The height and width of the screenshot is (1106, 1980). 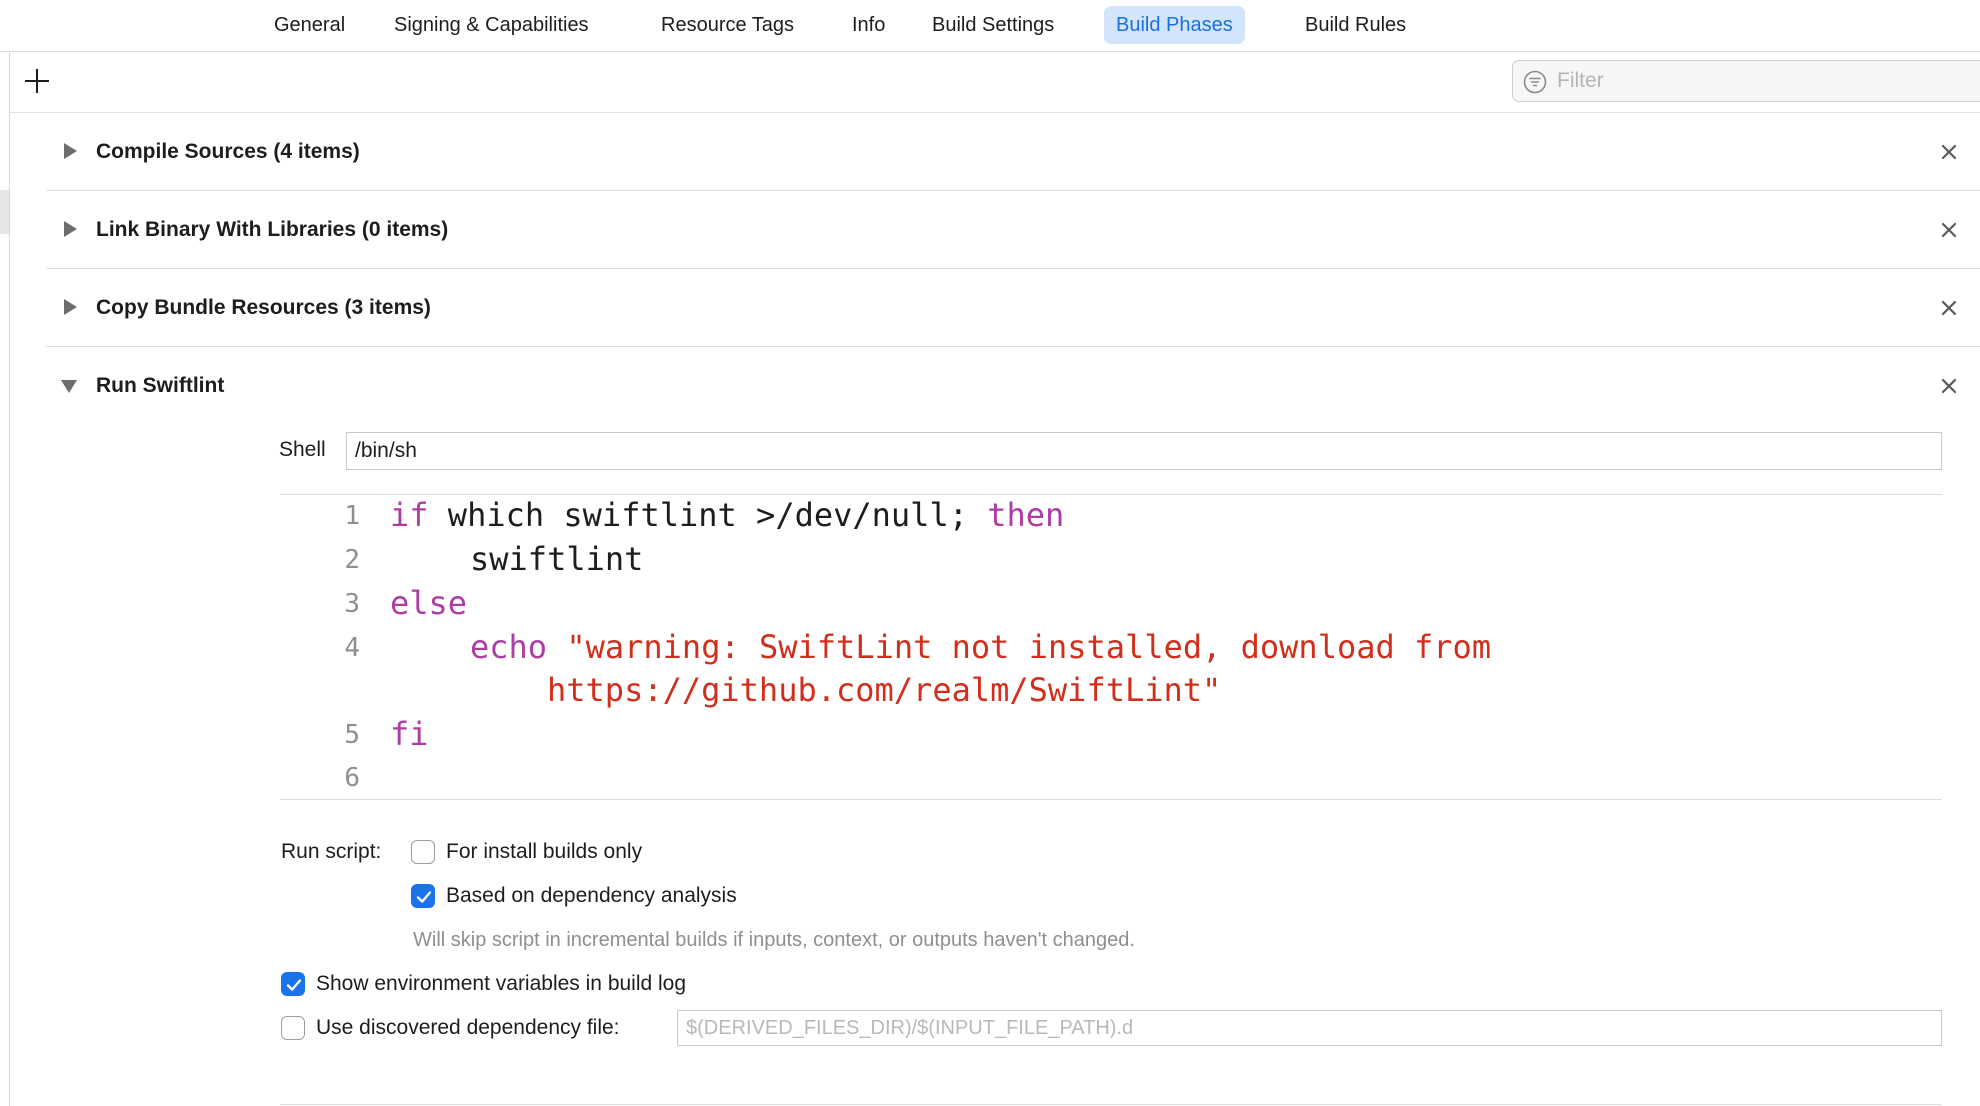 I want to click on disclosure-triangle-down-icon, so click(x=69, y=386).